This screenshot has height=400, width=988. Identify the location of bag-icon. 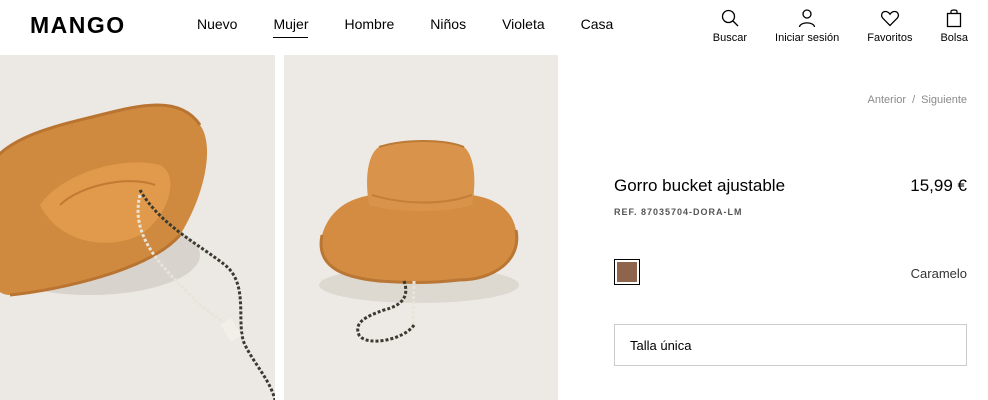
(954, 18).